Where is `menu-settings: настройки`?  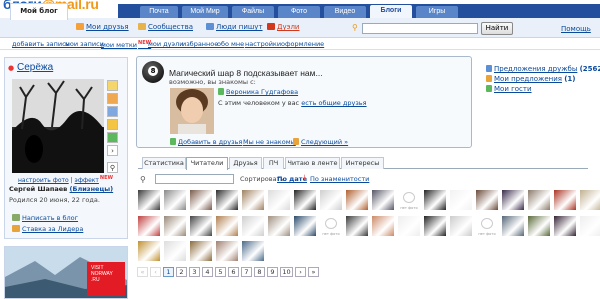
menu-settings: настройки is located at coordinates (263, 44).